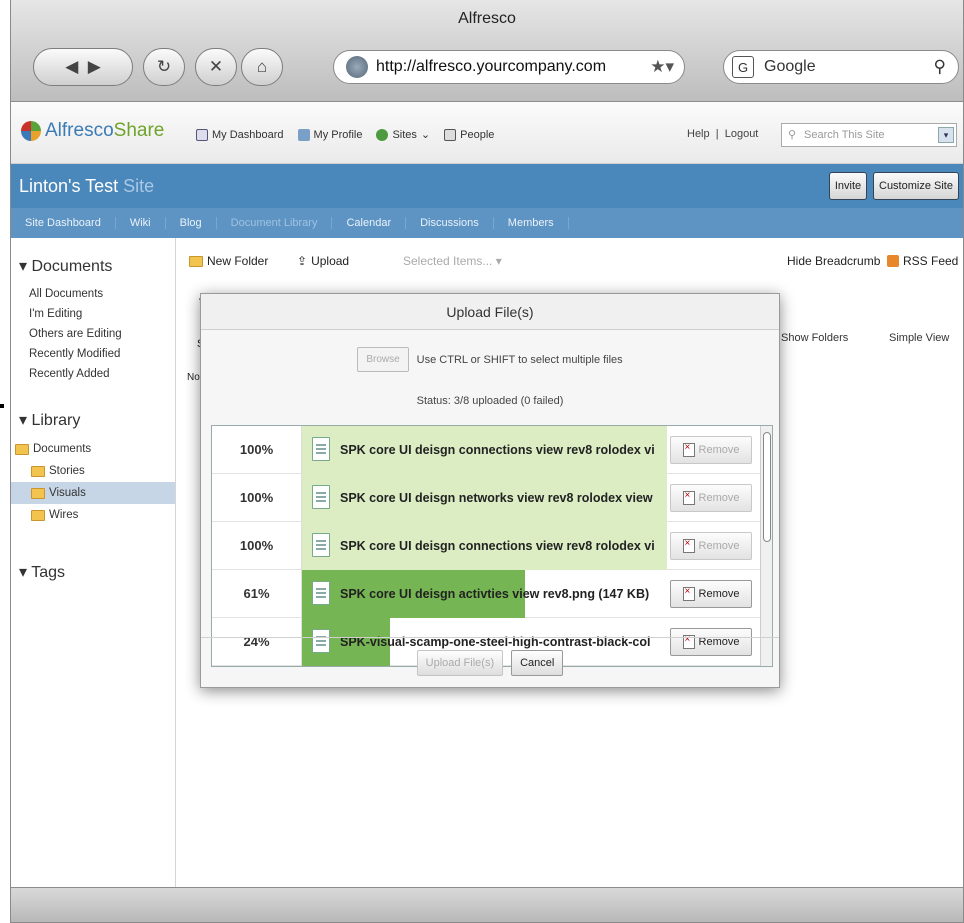 Image resolution: width=964 pixels, height=923 pixels. What do you see at coordinates (63, 223) in the screenshot?
I see `nav-site-dashboard: Site Dashboard` at bounding box center [63, 223].